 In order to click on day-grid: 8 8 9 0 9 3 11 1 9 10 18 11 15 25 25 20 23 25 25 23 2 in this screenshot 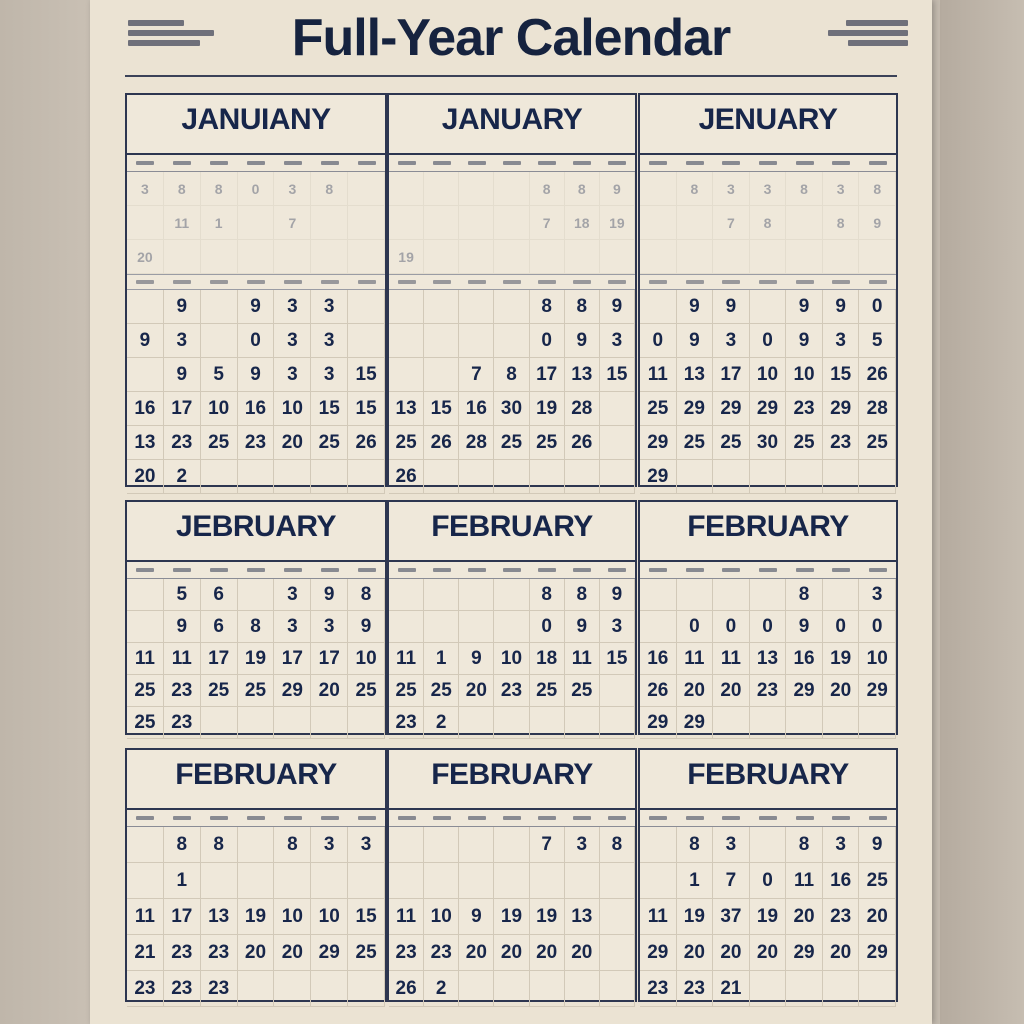, I will do `click(512, 649)`.